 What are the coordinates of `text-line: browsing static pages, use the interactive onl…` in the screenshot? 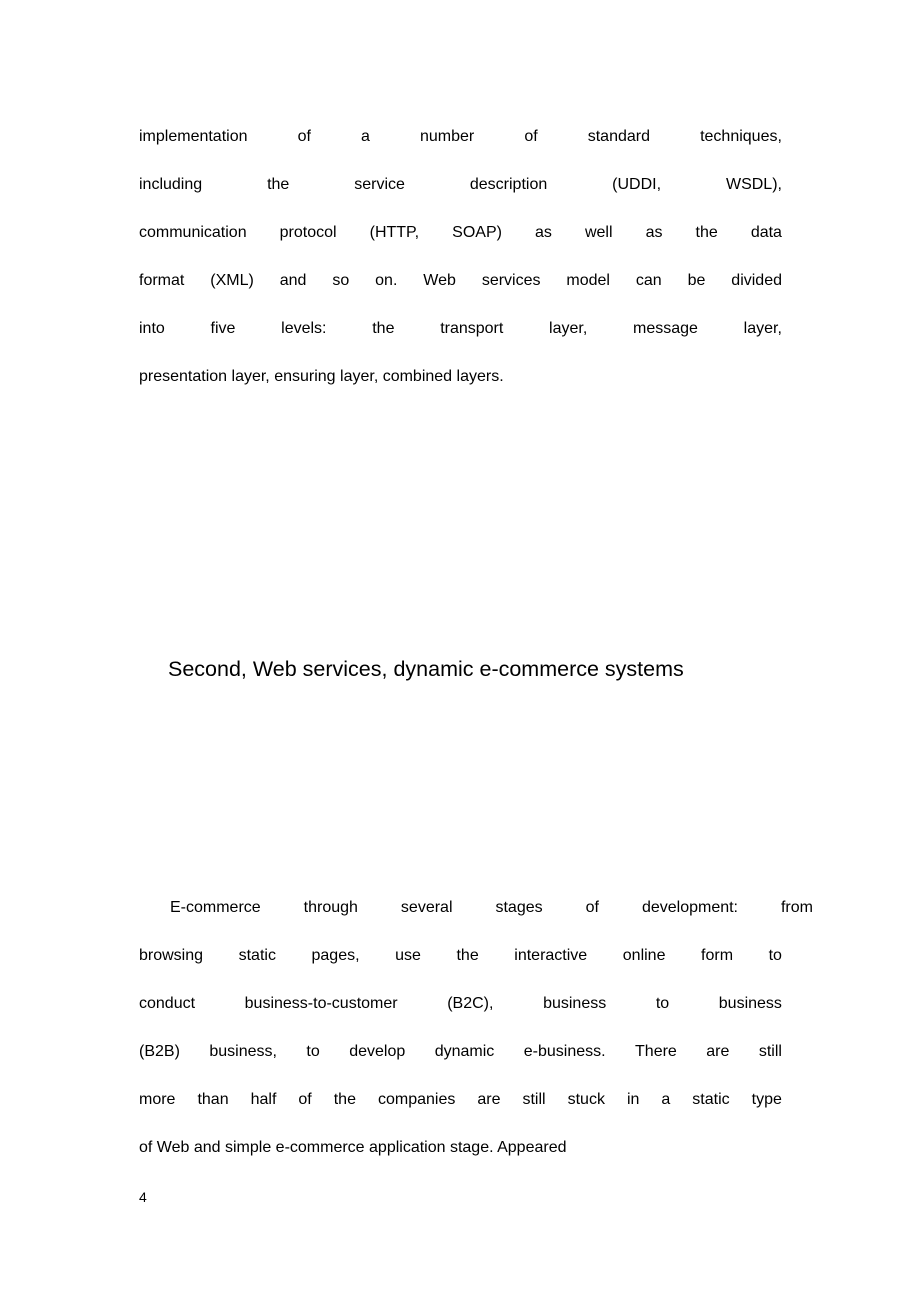 It's located at (460, 955).